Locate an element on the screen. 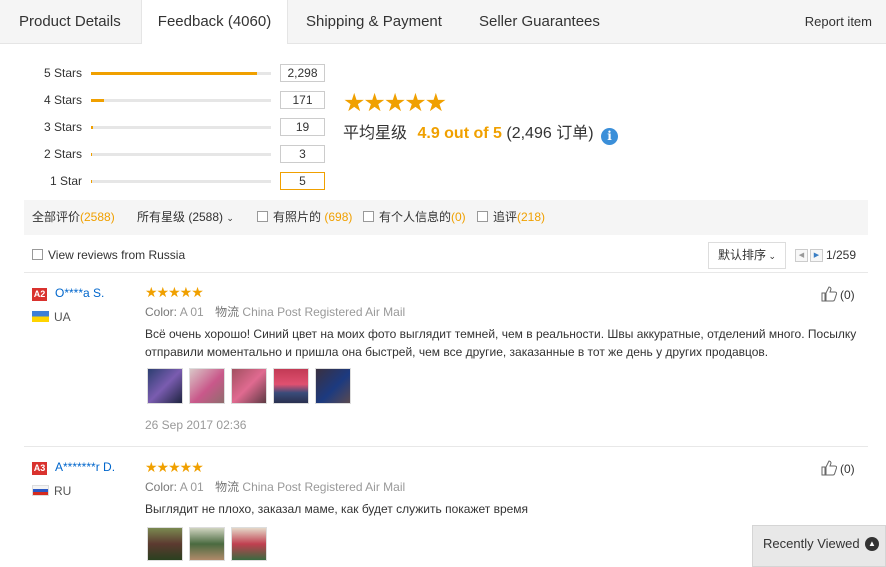 The height and width of the screenshot is (567, 886). sort-label: 默认排序 is located at coordinates (741, 255).